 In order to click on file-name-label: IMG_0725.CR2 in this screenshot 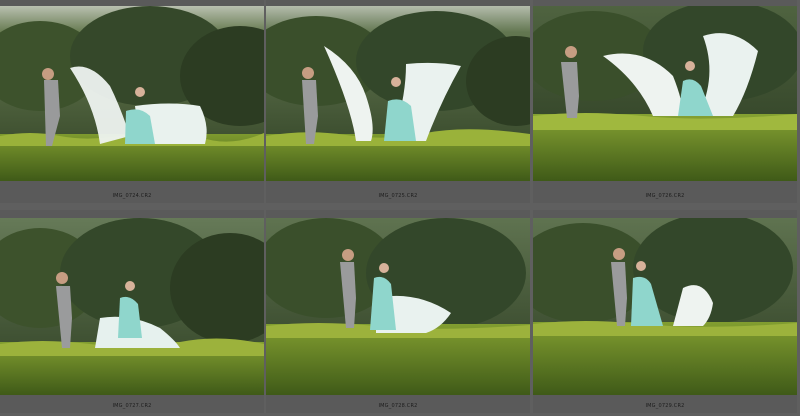, I will do `click(398, 196)`.